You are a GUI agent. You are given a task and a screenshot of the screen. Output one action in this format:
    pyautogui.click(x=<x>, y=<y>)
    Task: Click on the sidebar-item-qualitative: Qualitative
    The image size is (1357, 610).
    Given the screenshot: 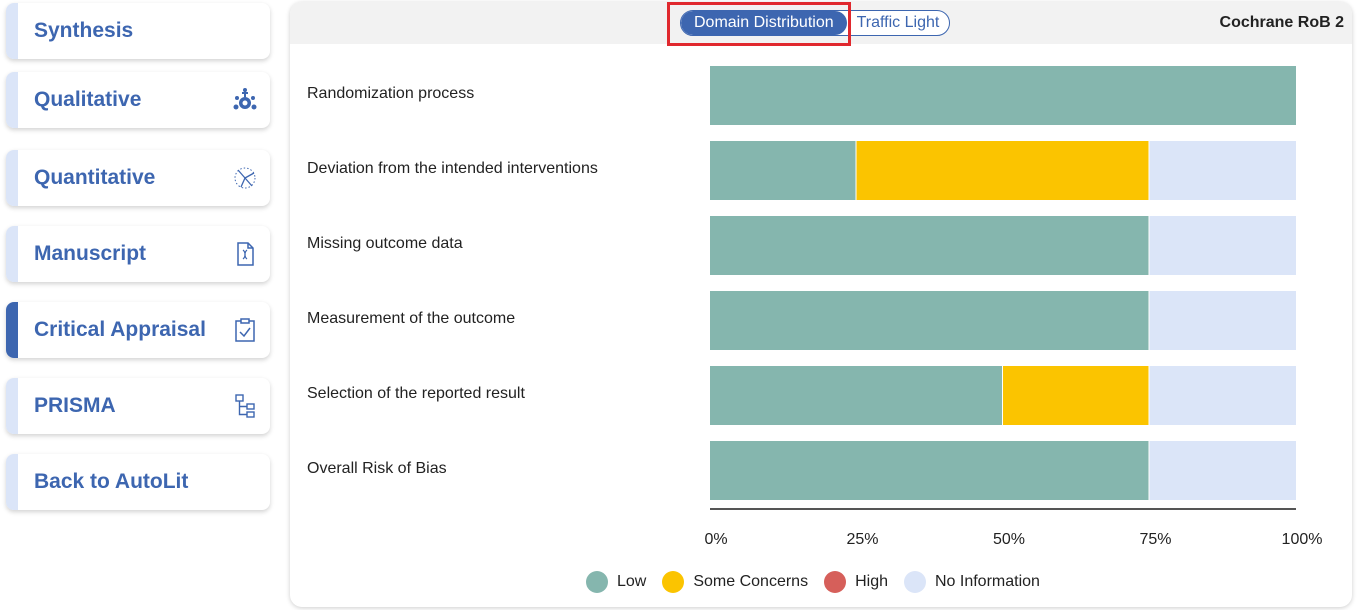 What is the action you would take?
    pyautogui.click(x=138, y=100)
    